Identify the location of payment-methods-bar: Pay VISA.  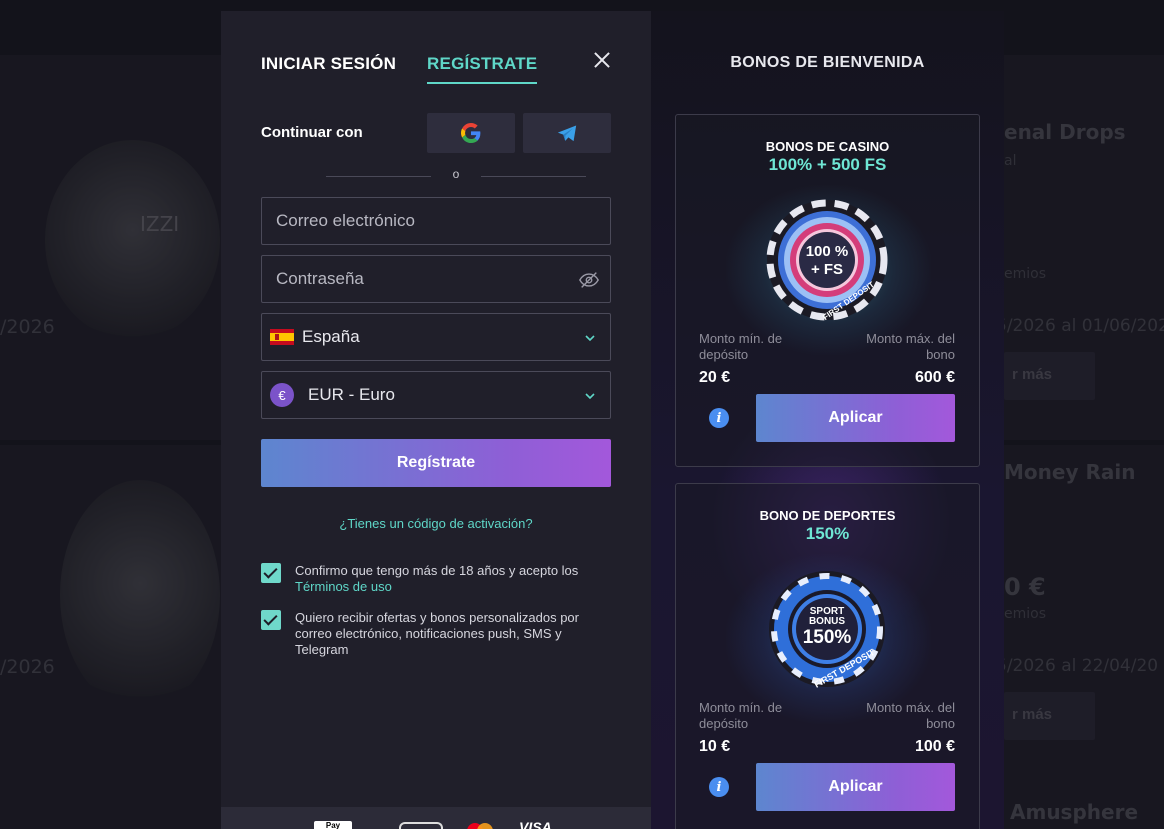
(436, 818).